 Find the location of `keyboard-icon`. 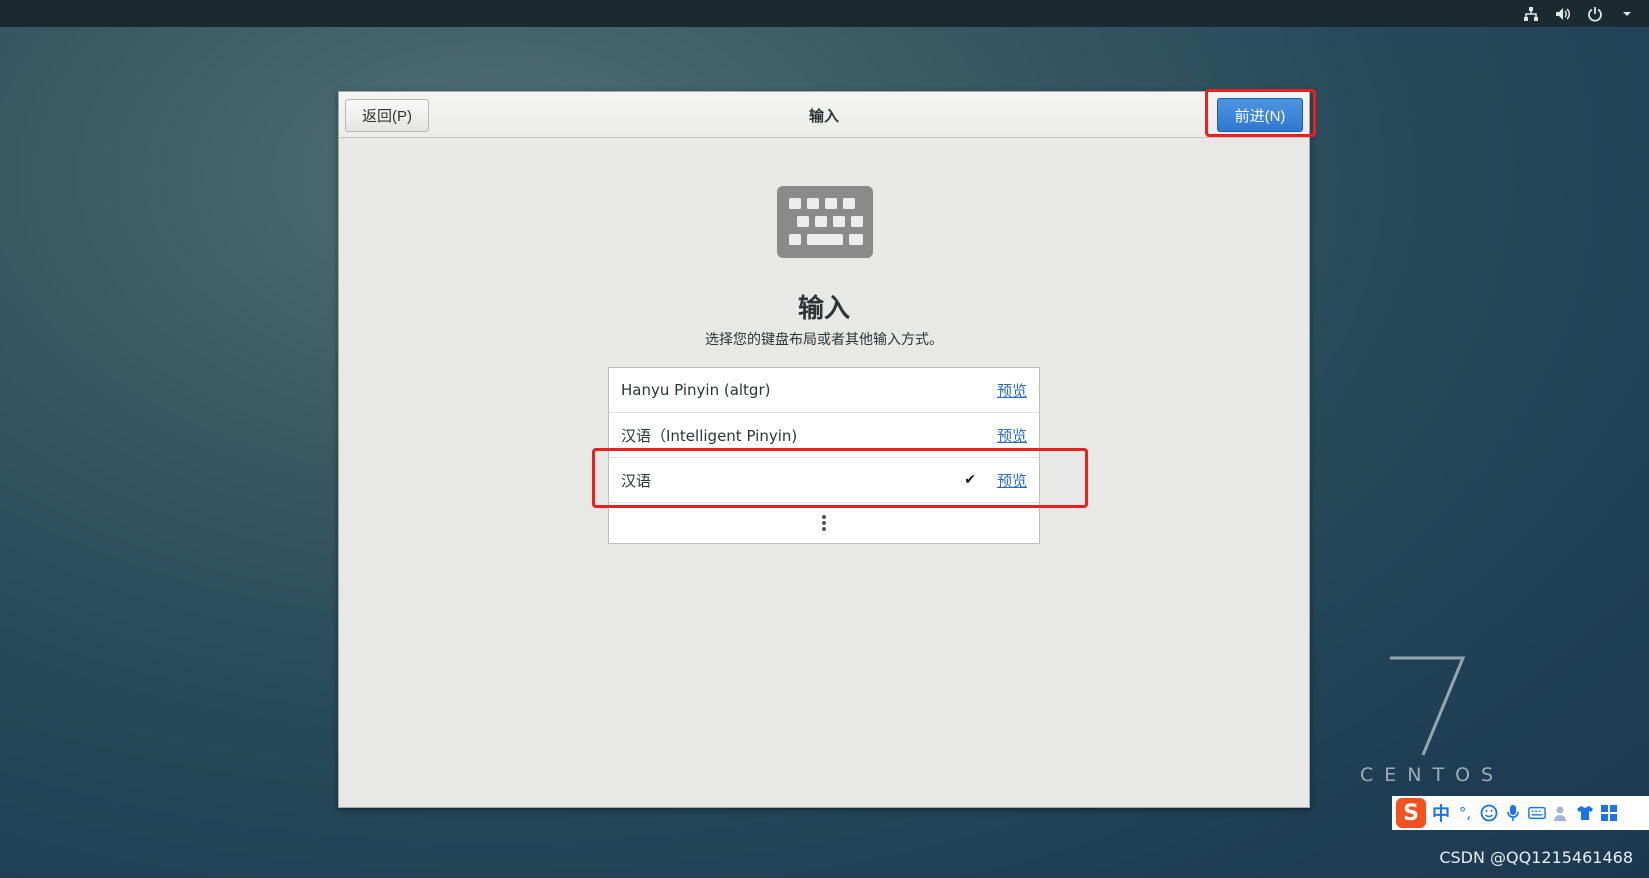

keyboard-icon is located at coordinates (825, 222).